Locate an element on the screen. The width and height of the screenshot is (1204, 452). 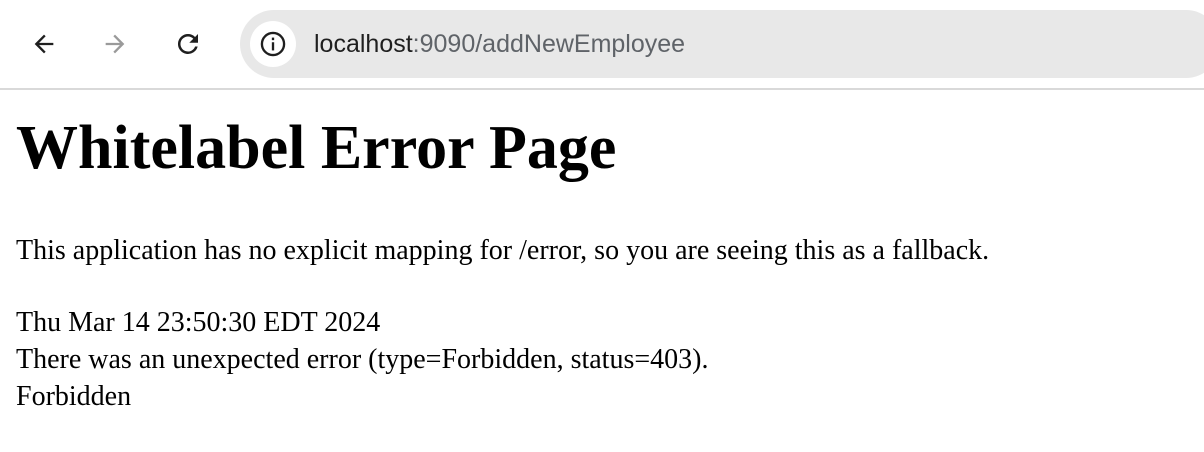
url-text: localhost:9090/addNewEmployee is located at coordinates (499, 44).